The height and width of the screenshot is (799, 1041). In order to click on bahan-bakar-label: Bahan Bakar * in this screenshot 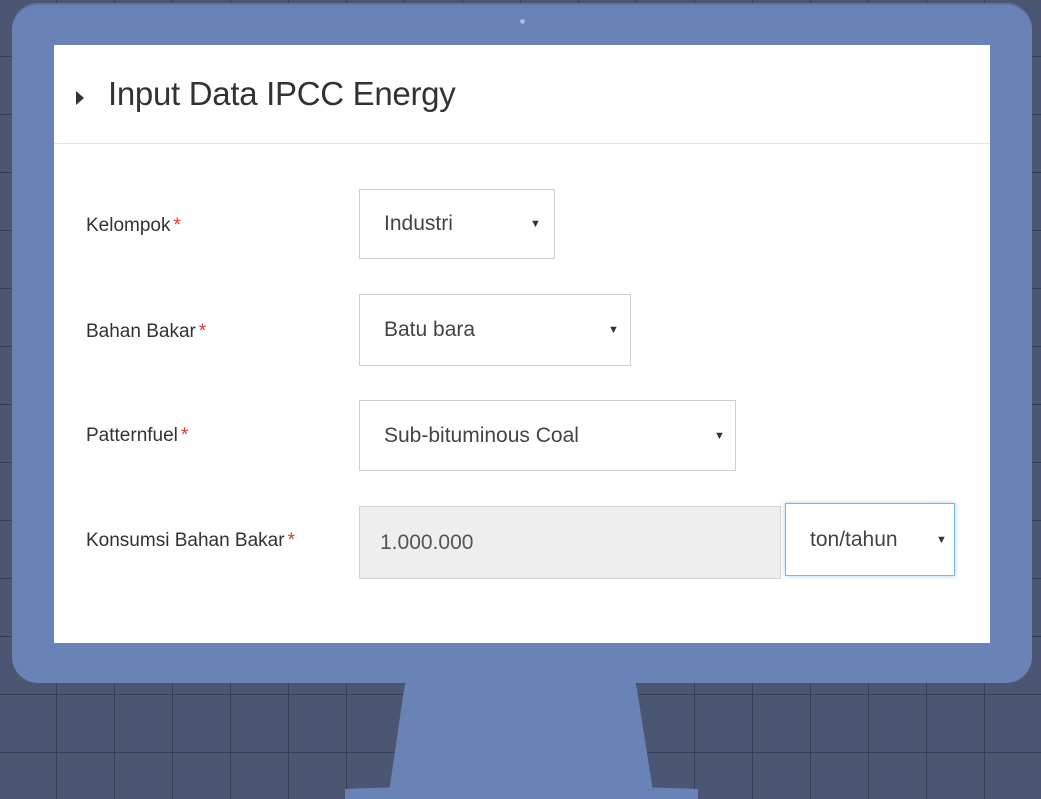, I will do `click(146, 332)`.